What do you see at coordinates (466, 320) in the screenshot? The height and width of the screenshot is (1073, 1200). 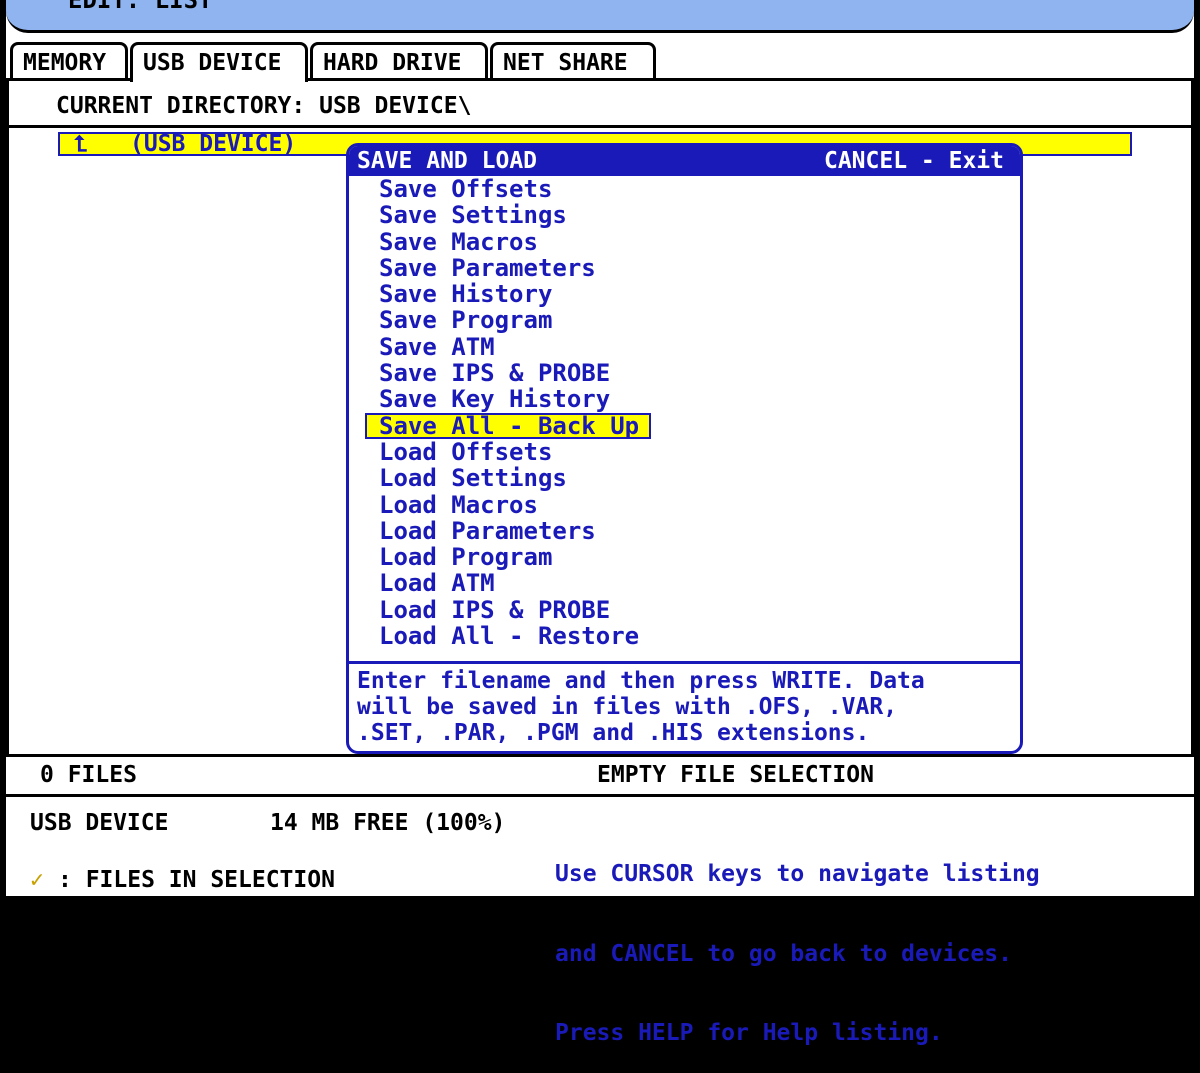 I see `menu-item-label: Save Program` at bounding box center [466, 320].